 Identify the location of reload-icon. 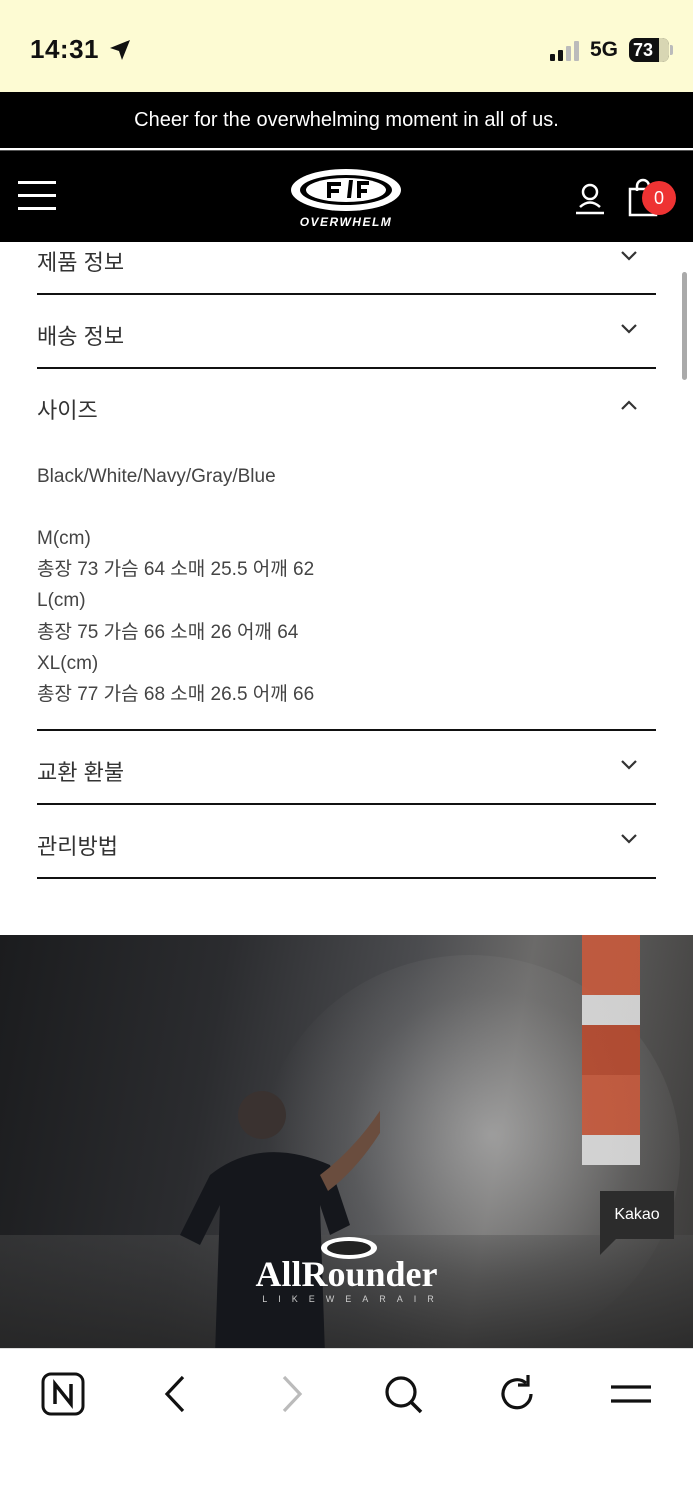
(517, 1394).